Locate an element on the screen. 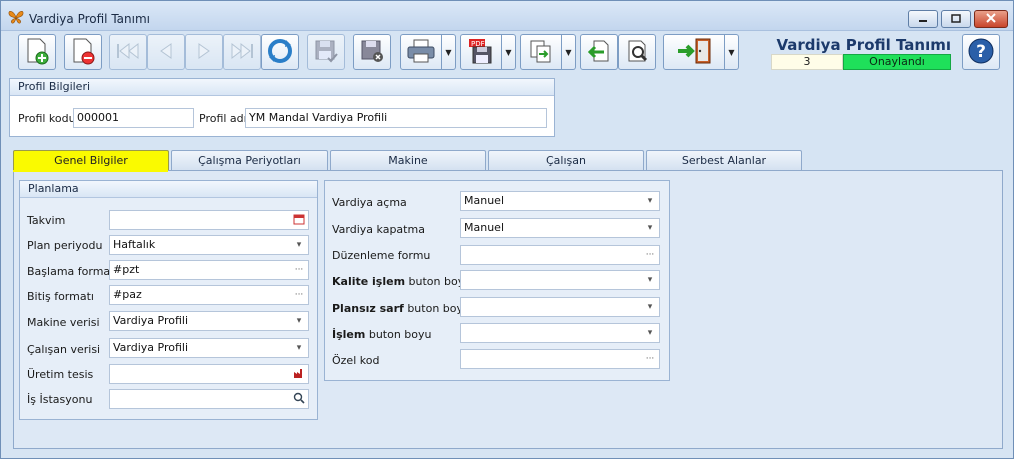 Image resolution: width=1014 pixels, height=459 pixels. help-icon: ? is located at coordinates (981, 52).